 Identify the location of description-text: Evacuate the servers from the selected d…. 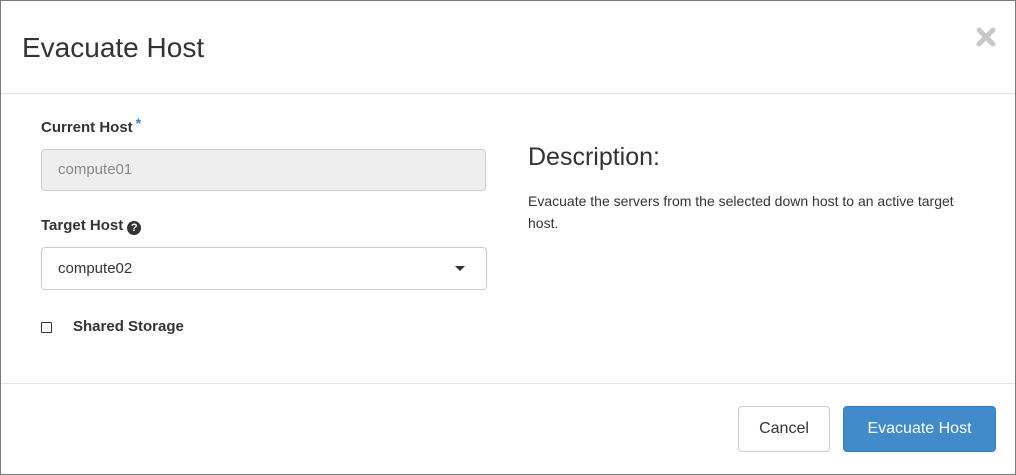
(741, 212).